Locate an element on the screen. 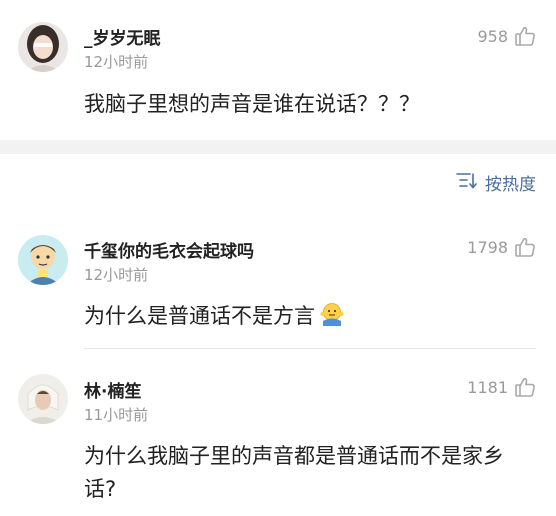  sort-toggle: 按热度 is located at coordinates (495, 182).